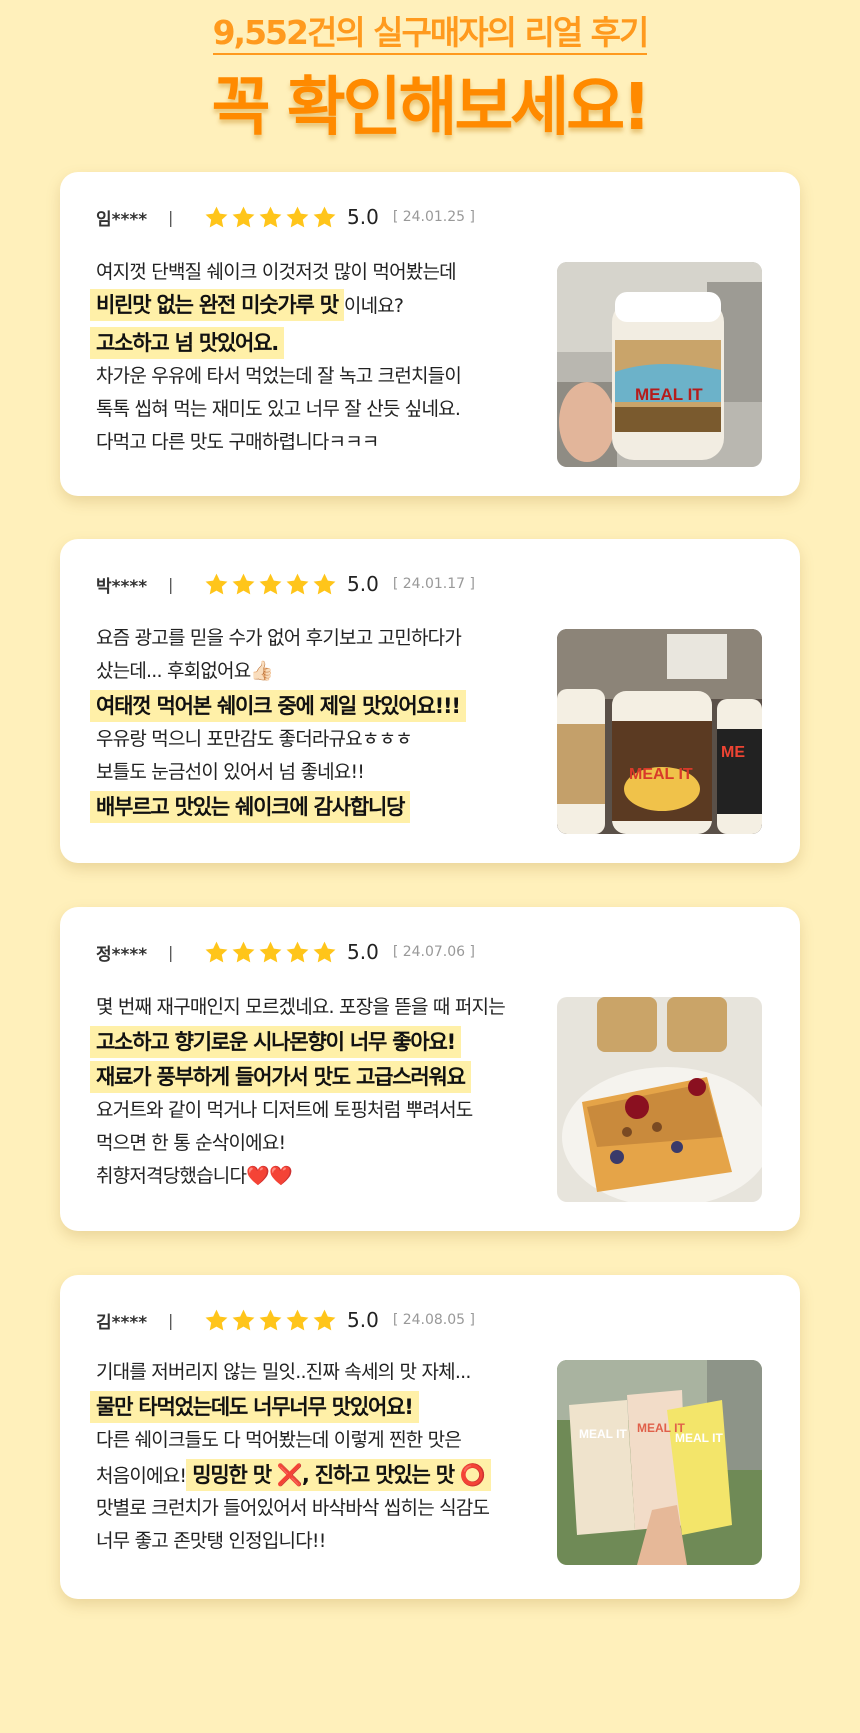 This screenshot has width=860, height=1733. I want to click on french-toast-photo, so click(659, 1099).